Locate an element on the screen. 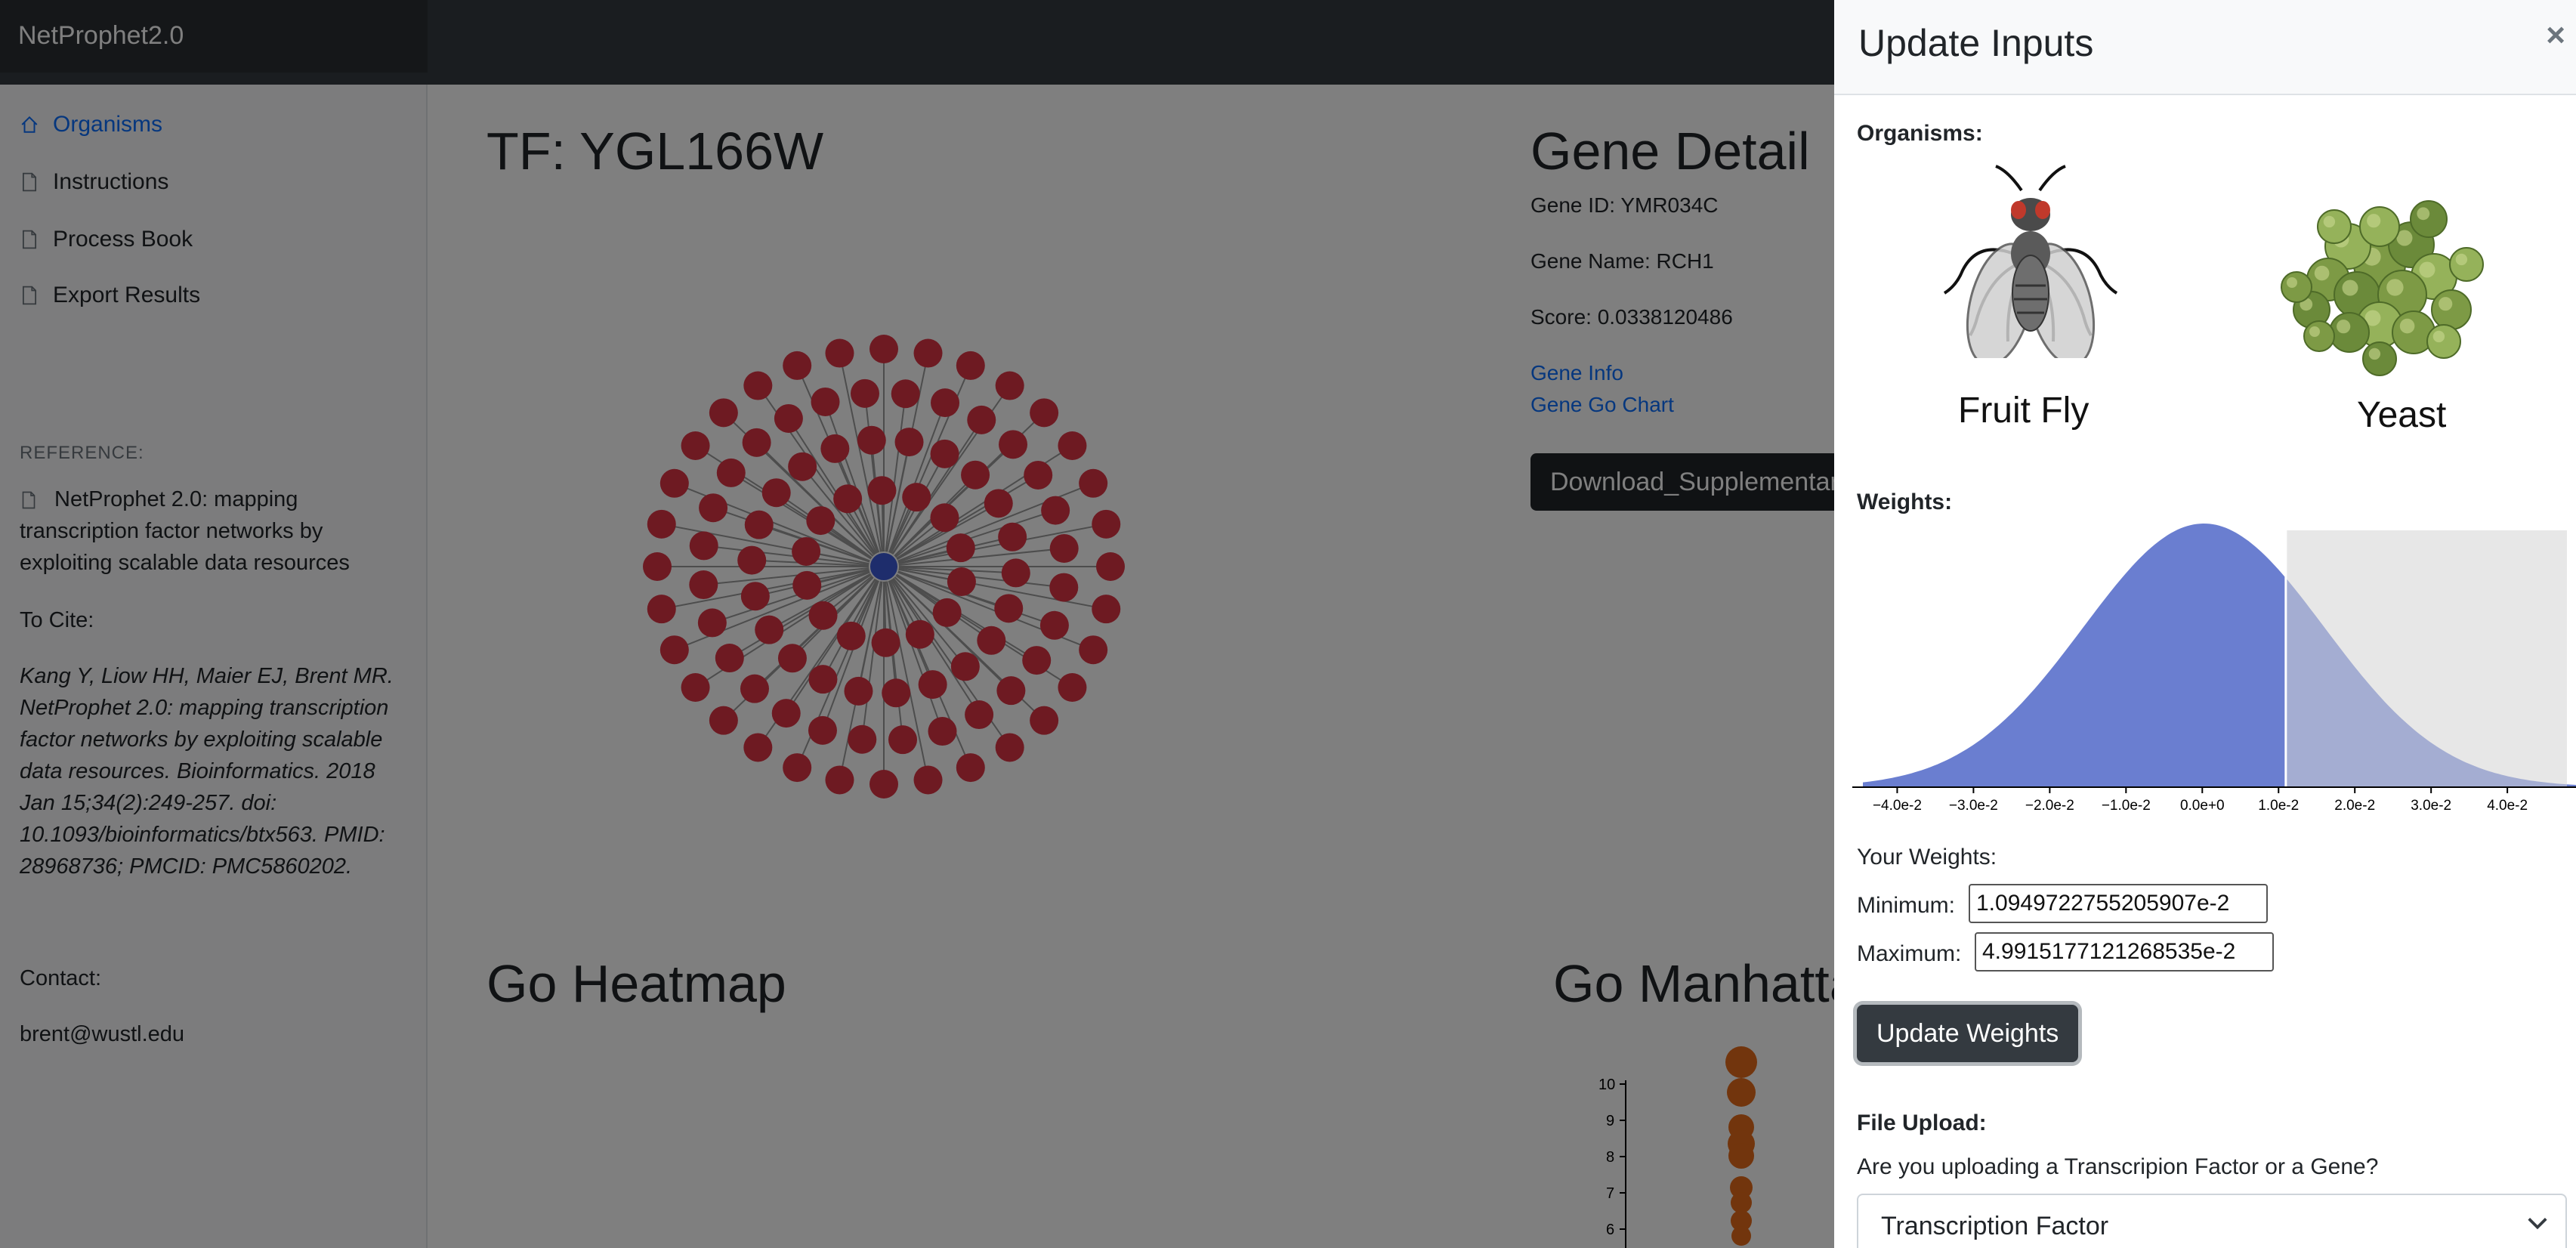 The image size is (2576, 1248). organisms-label: Organisms: is located at coordinates (1920, 133).